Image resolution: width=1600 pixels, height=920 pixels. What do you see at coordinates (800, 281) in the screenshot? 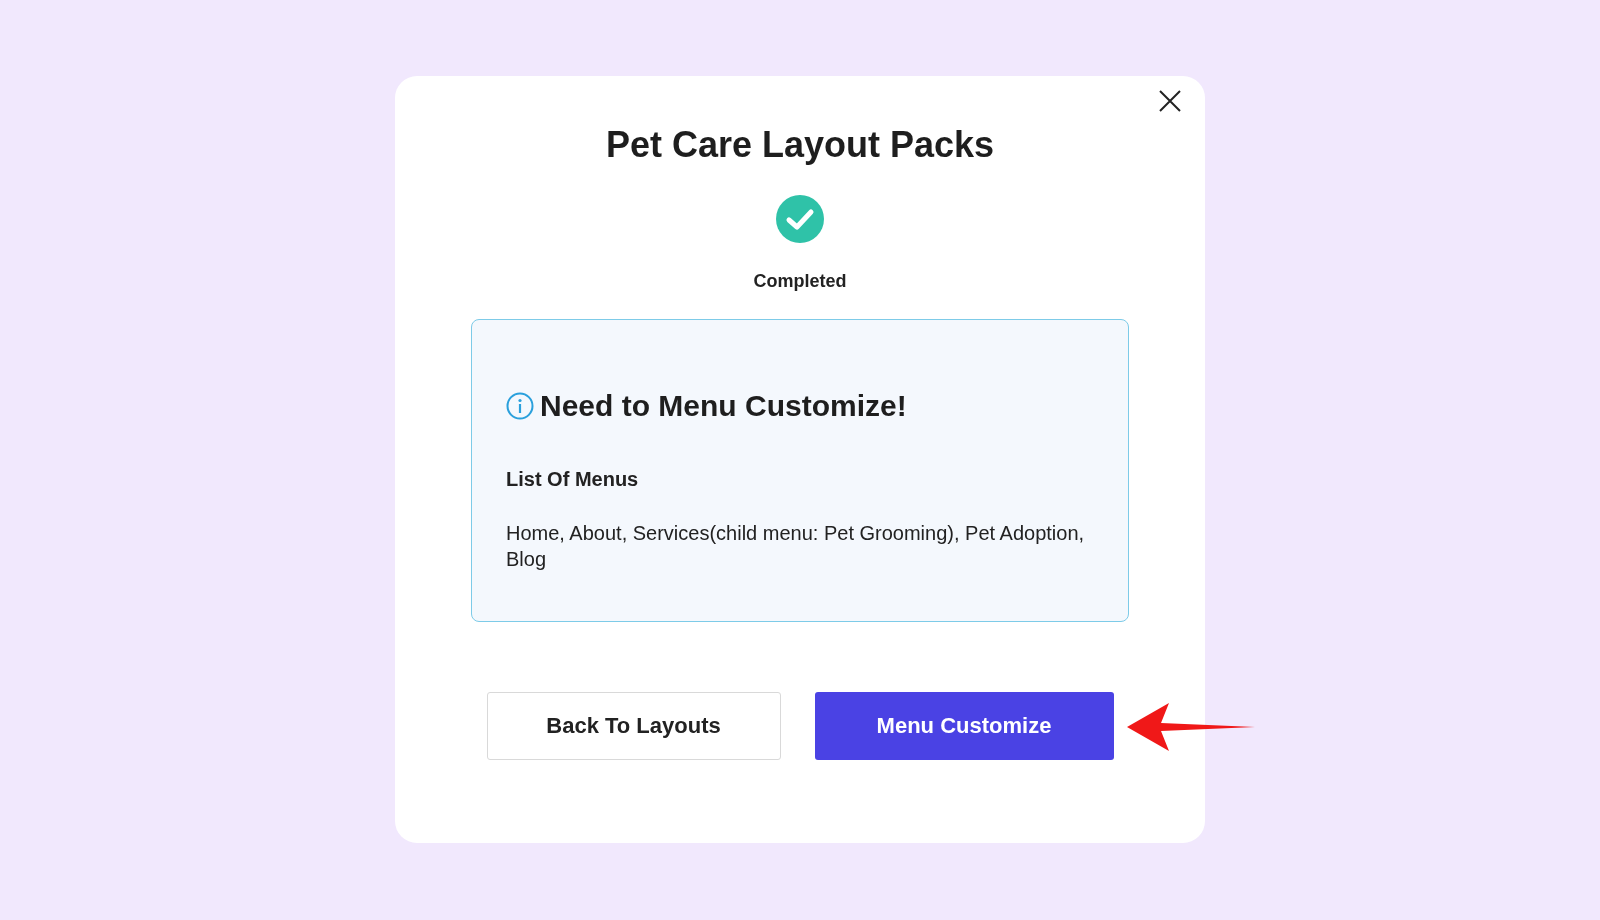
I see `status-text: Completed` at bounding box center [800, 281].